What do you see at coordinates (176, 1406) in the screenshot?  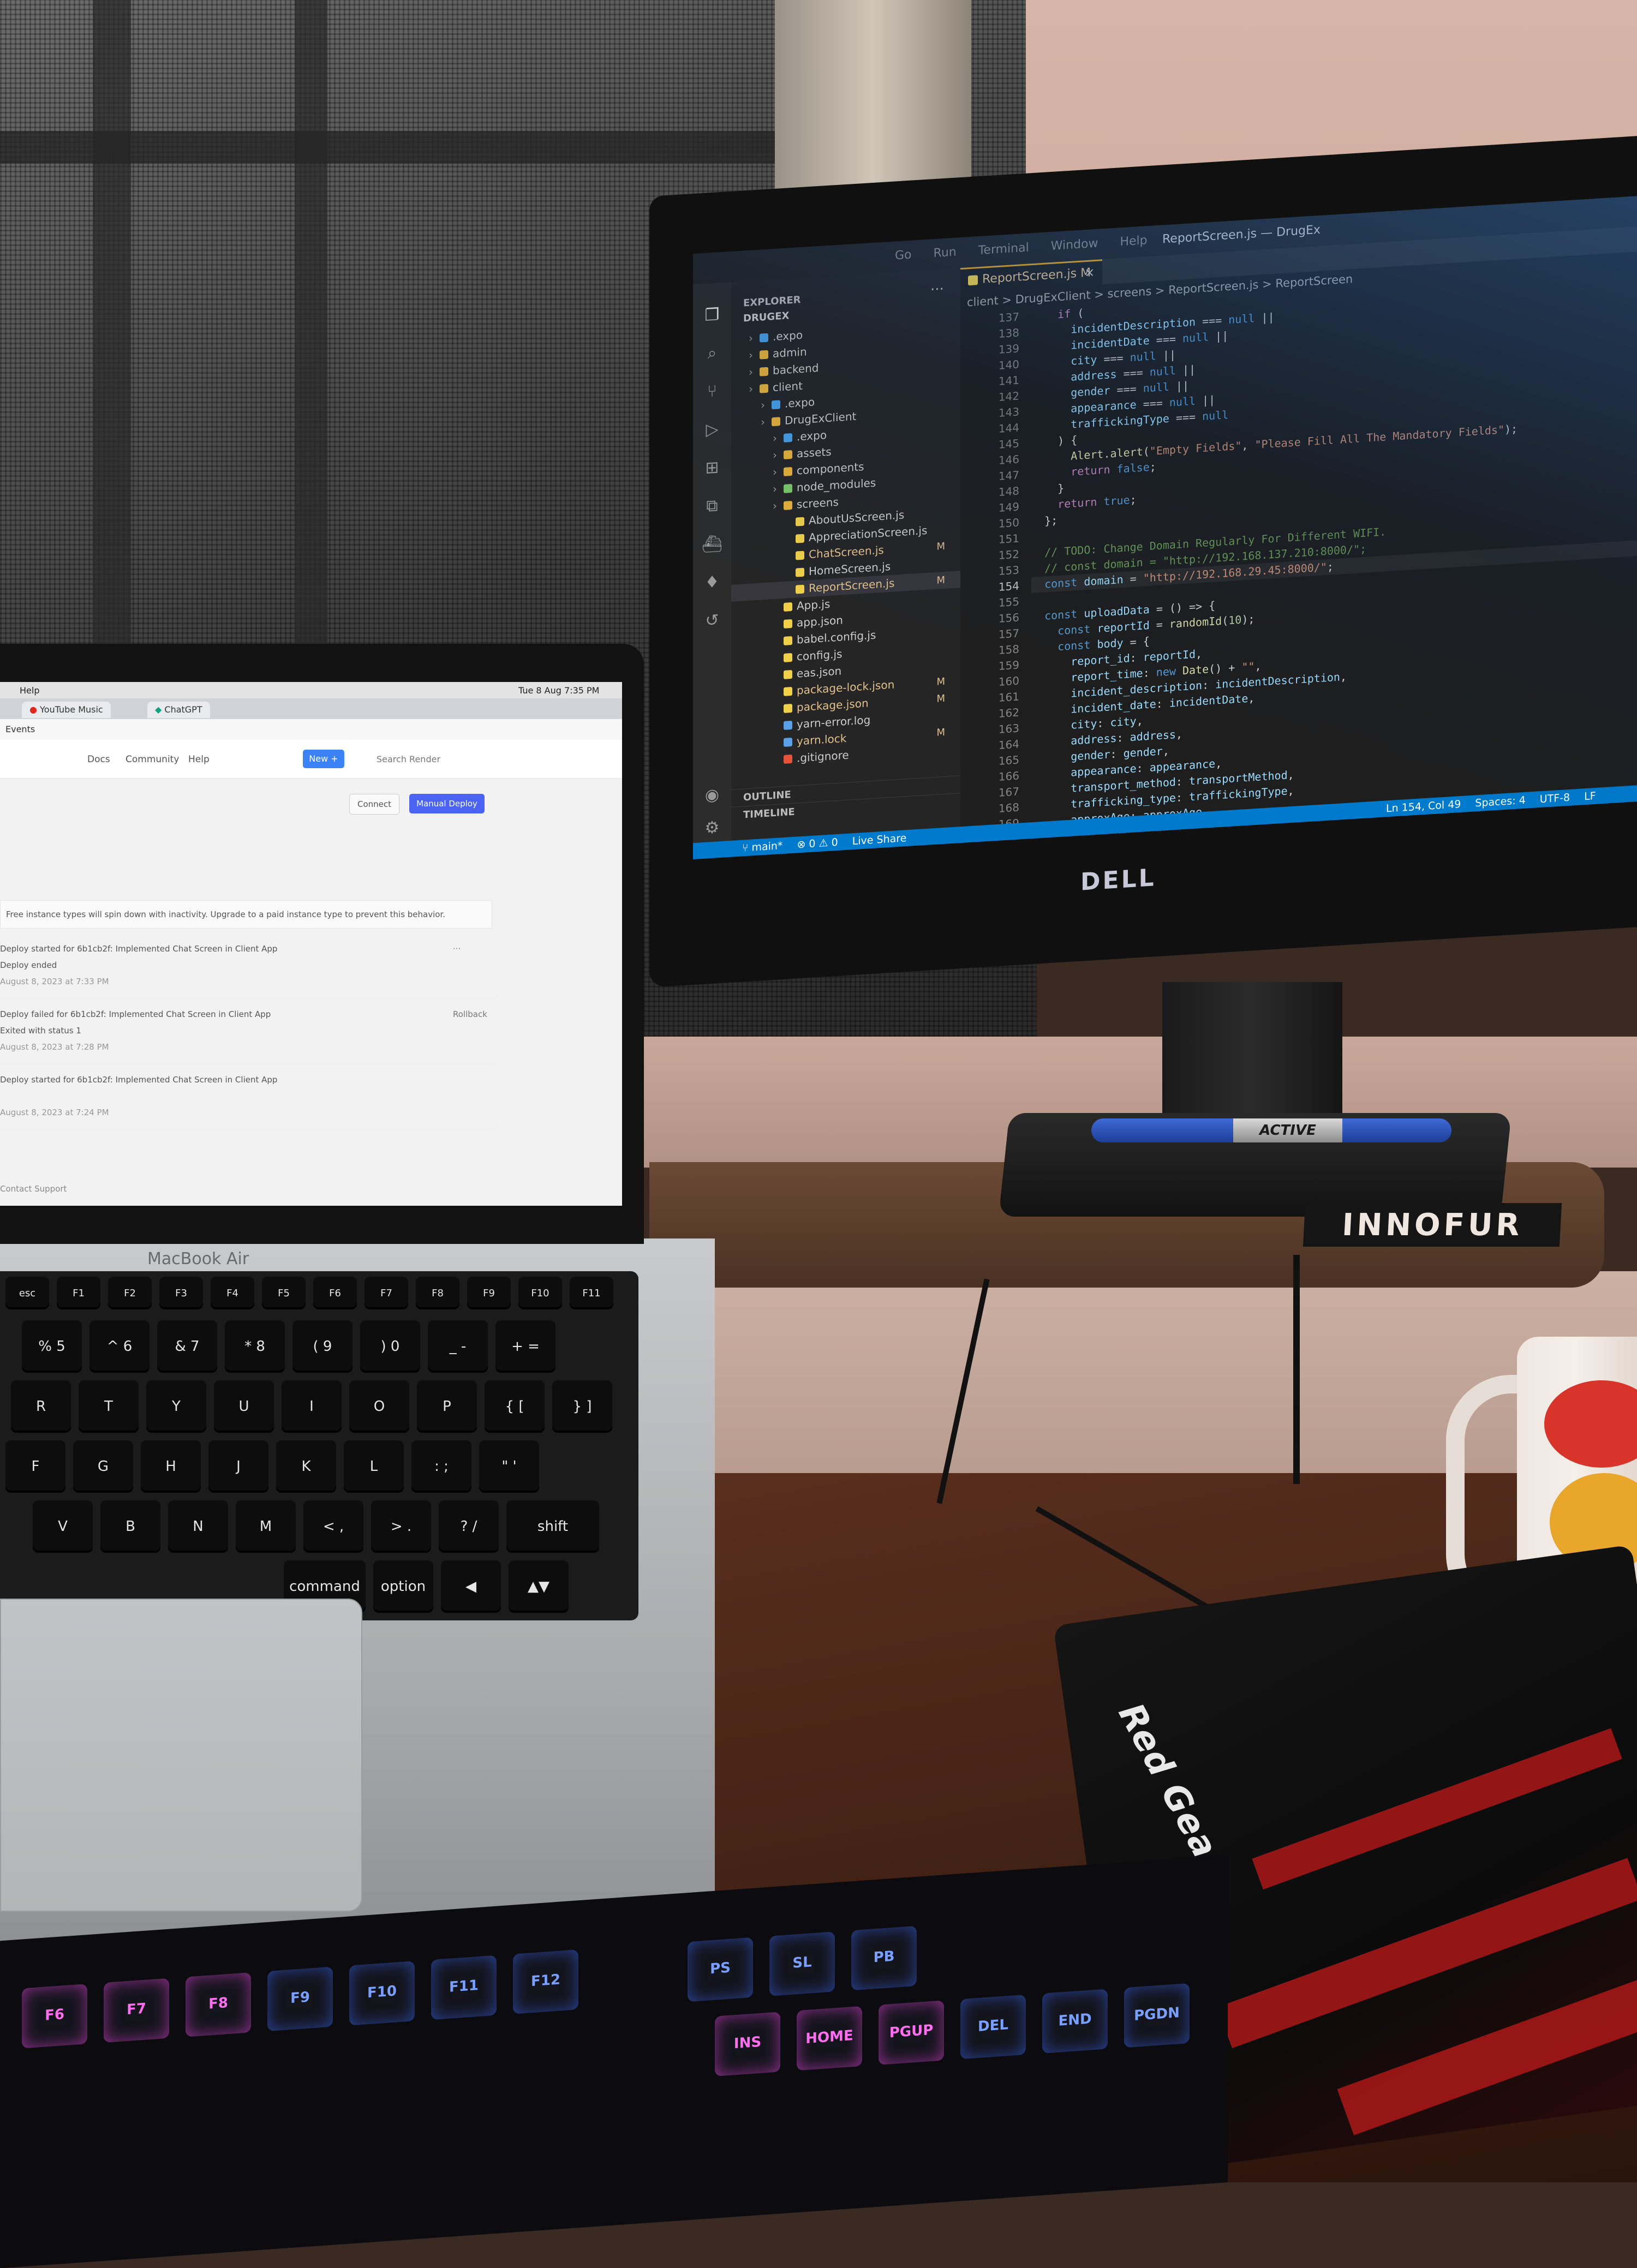 I see `key-y: Y` at bounding box center [176, 1406].